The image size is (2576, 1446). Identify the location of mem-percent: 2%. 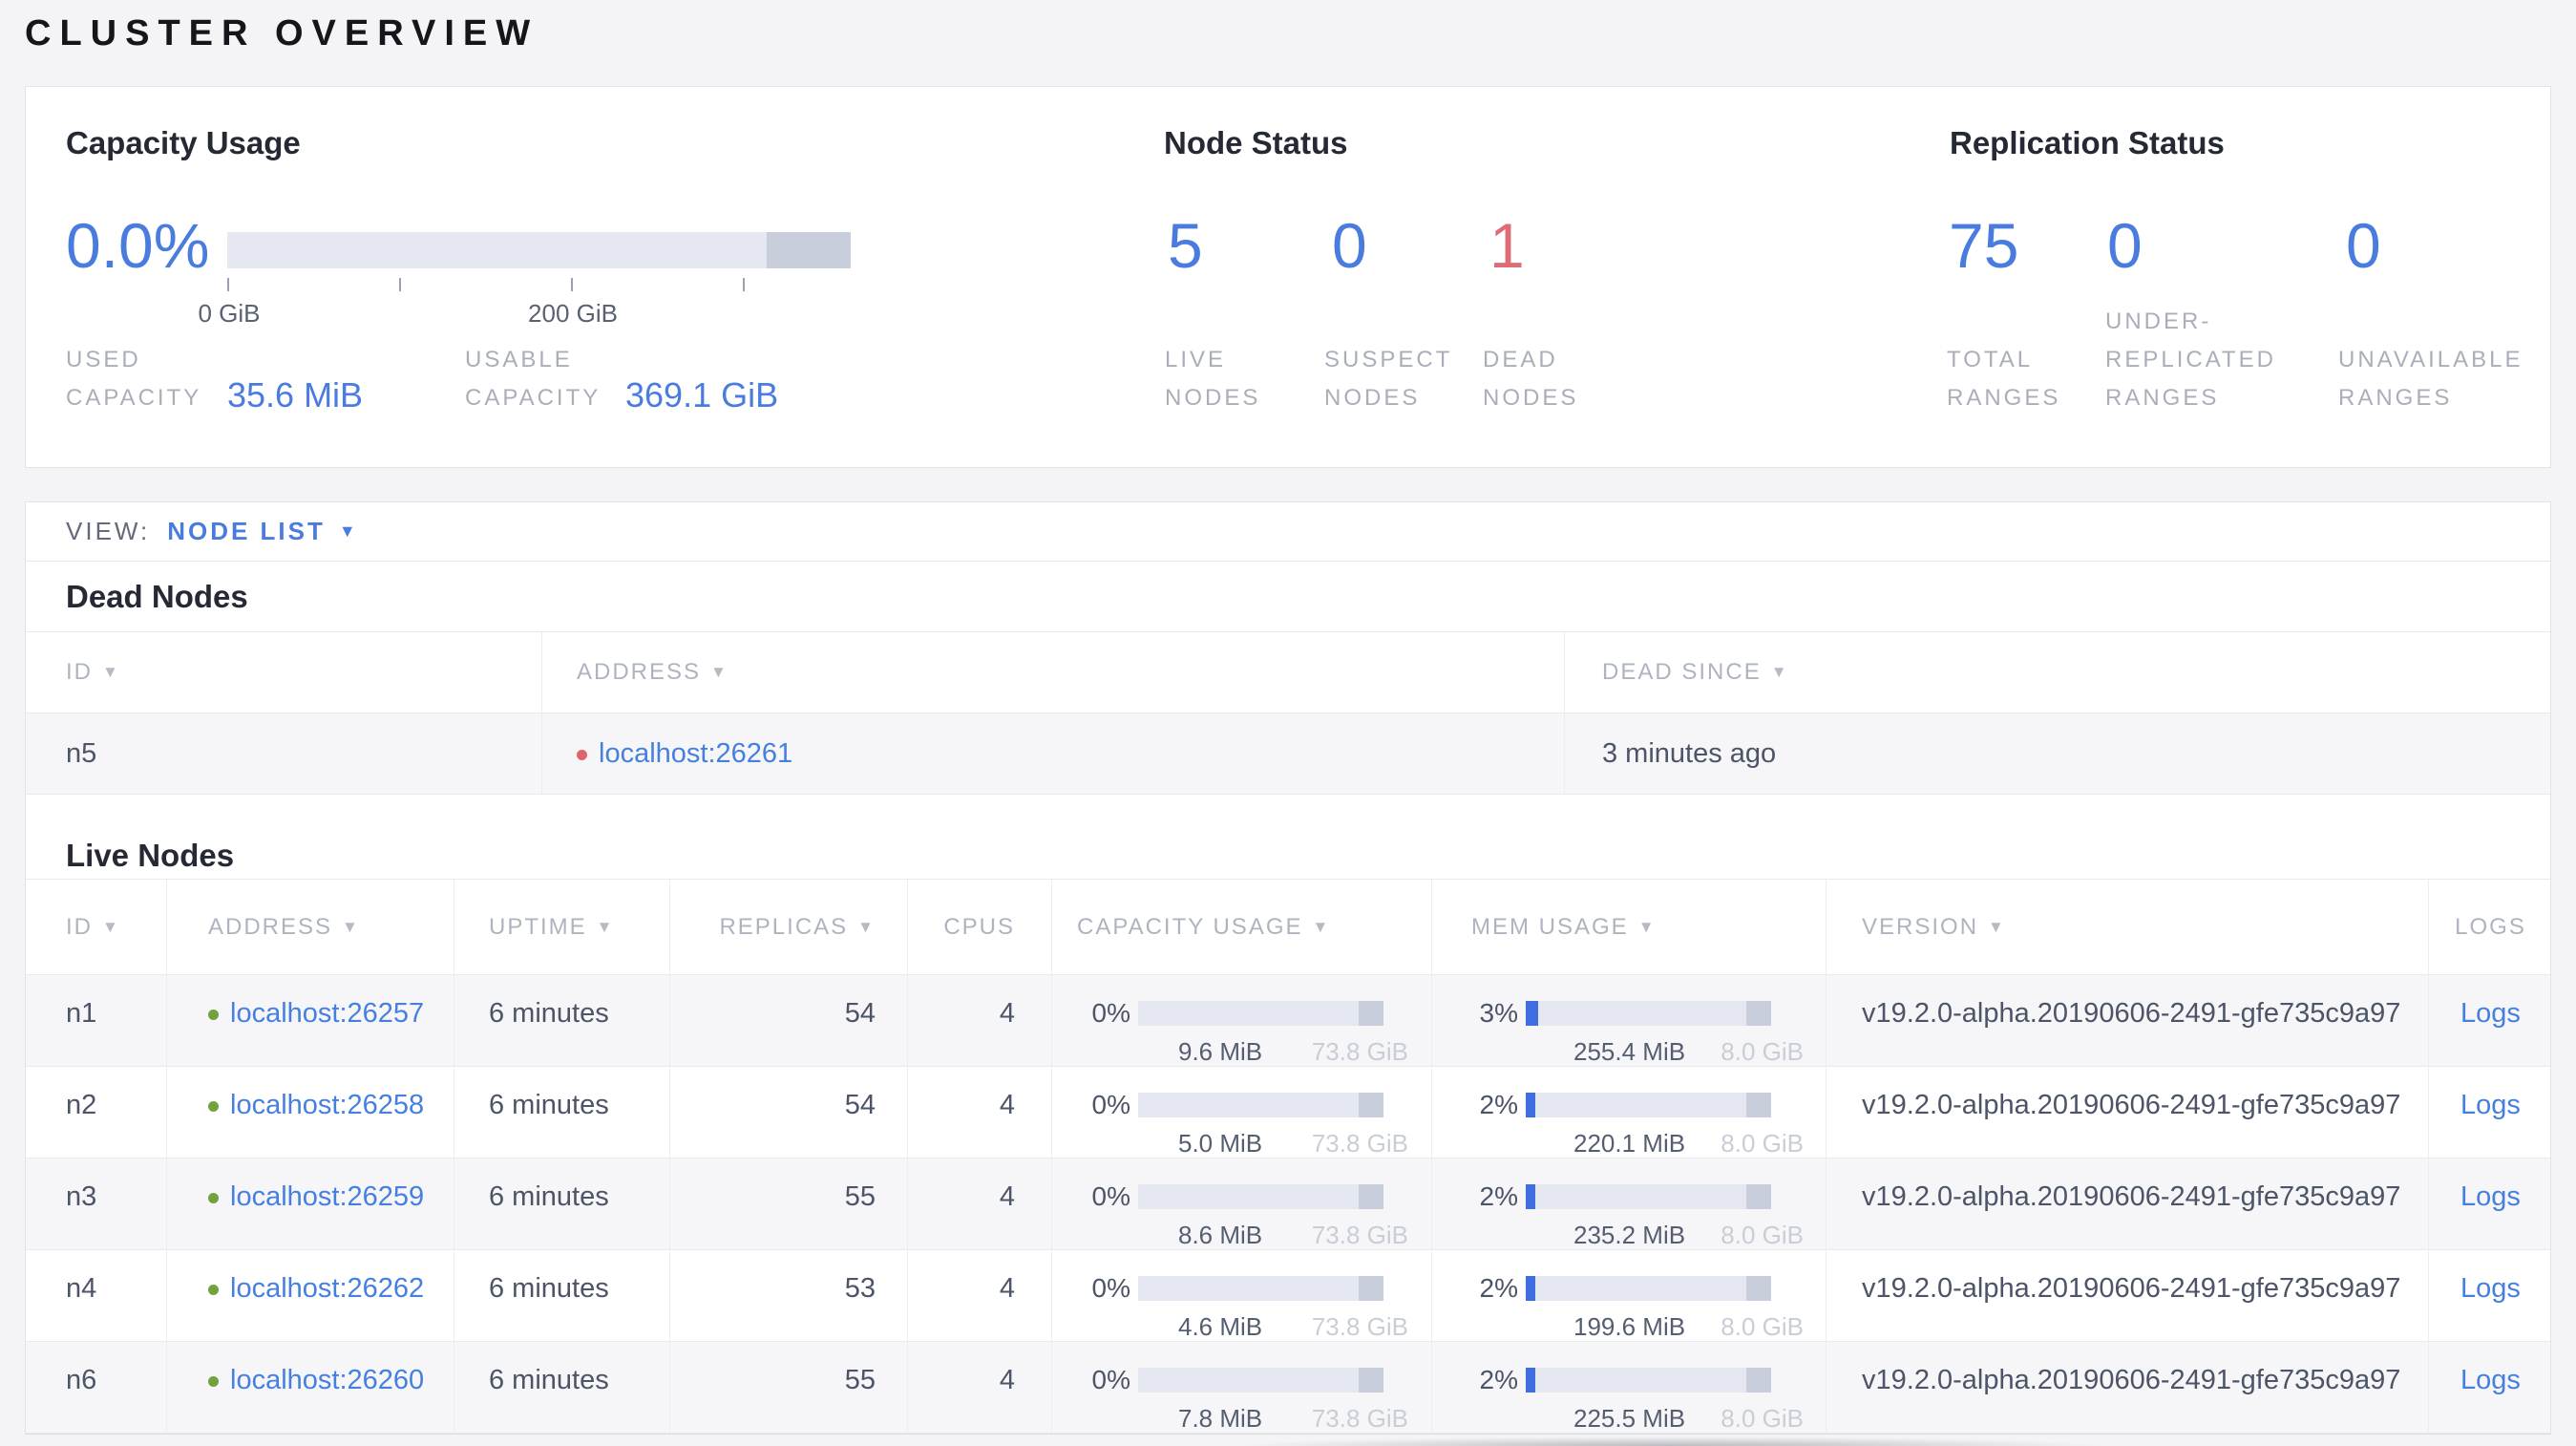
(1498, 1196).